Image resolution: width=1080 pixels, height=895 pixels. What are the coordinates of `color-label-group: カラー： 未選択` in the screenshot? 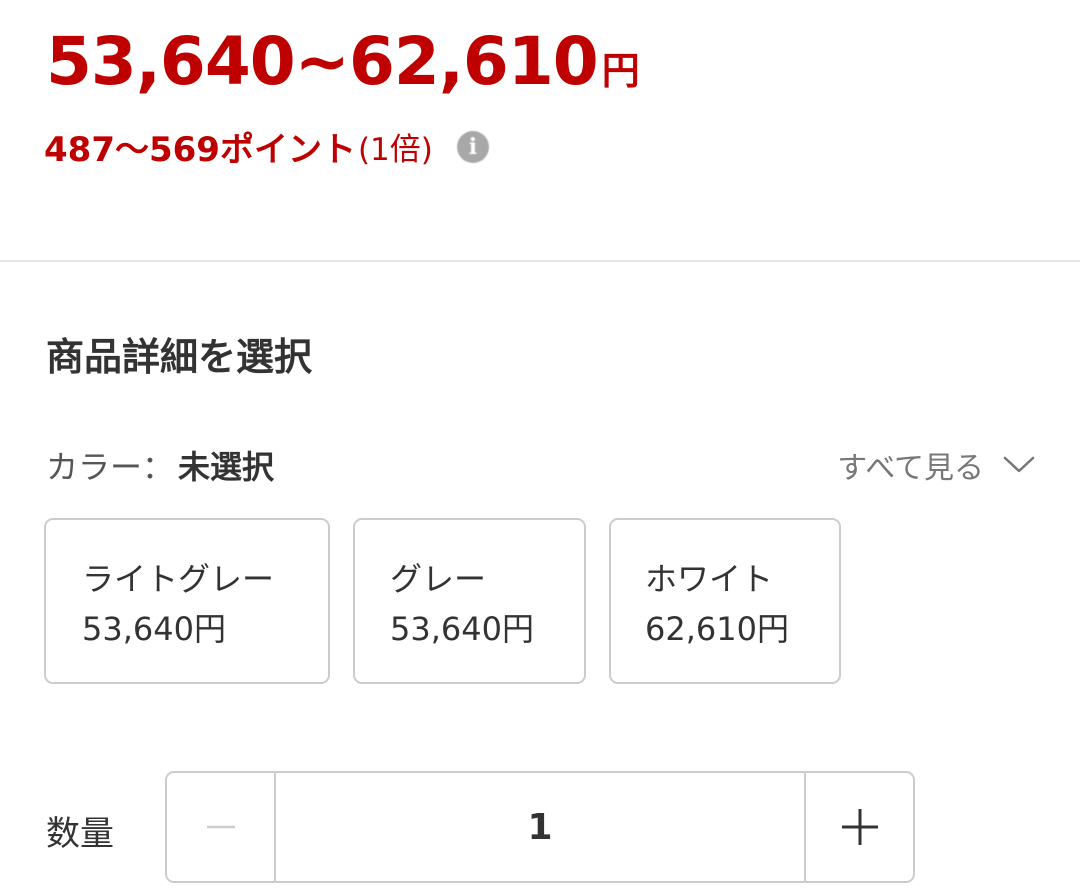 It's located at (160, 465).